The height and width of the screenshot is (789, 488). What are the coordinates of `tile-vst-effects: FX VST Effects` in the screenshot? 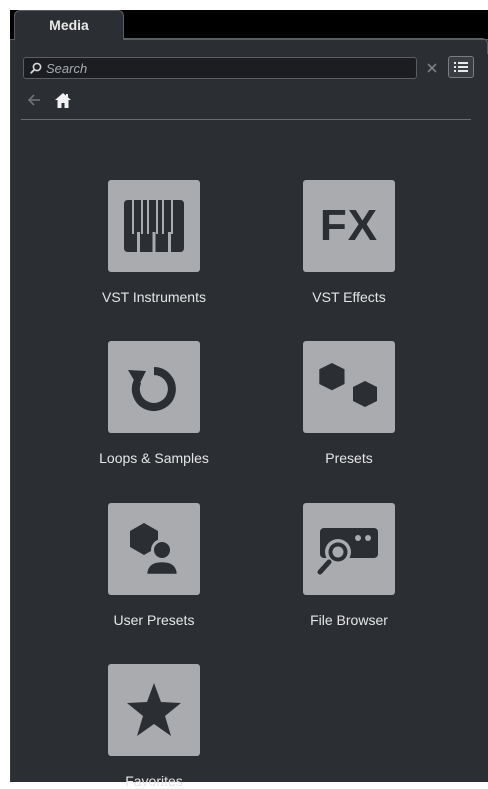 It's located at (349, 242).